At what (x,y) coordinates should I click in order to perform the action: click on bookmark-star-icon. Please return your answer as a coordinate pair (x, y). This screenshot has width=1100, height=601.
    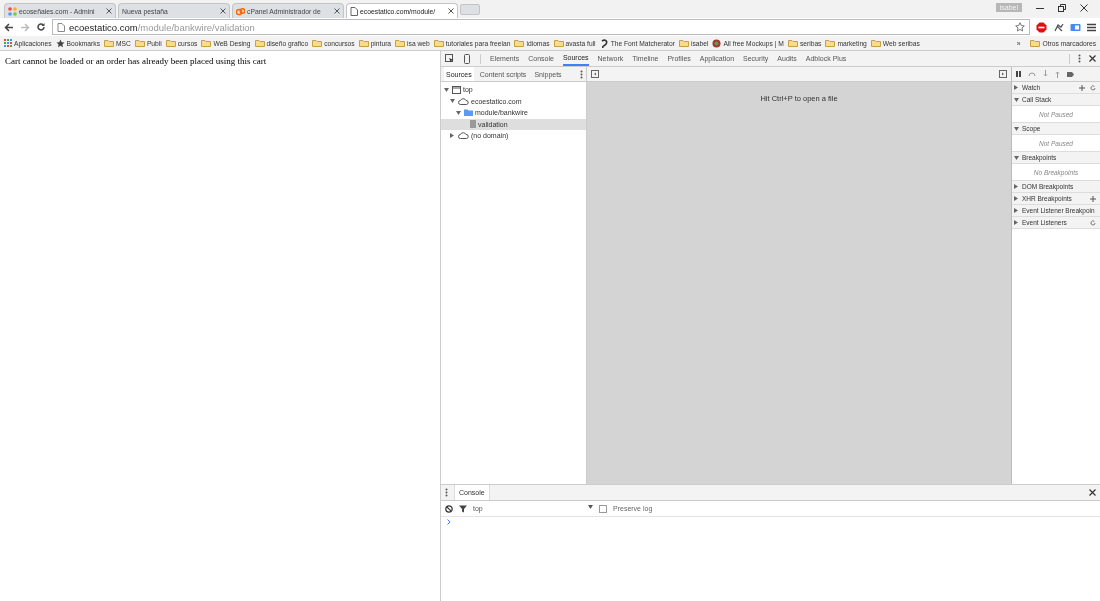
    Looking at the image, I should click on (1020, 27).